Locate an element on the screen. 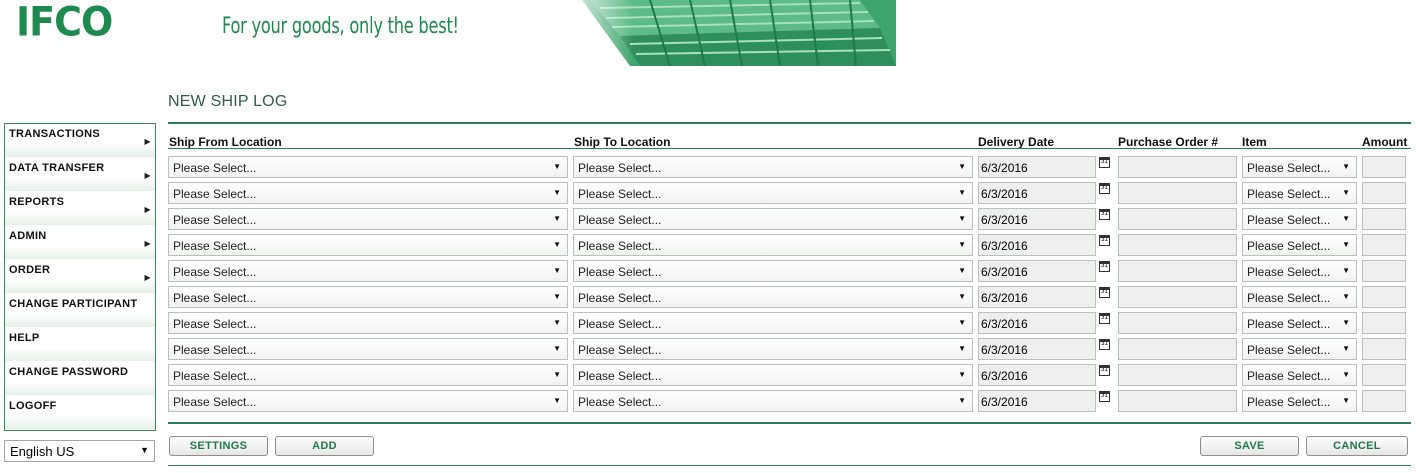 Image resolution: width=1416 pixels, height=473 pixels. sidebar-item-transactions: TRANSACTIONS ▶ is located at coordinates (80, 141).